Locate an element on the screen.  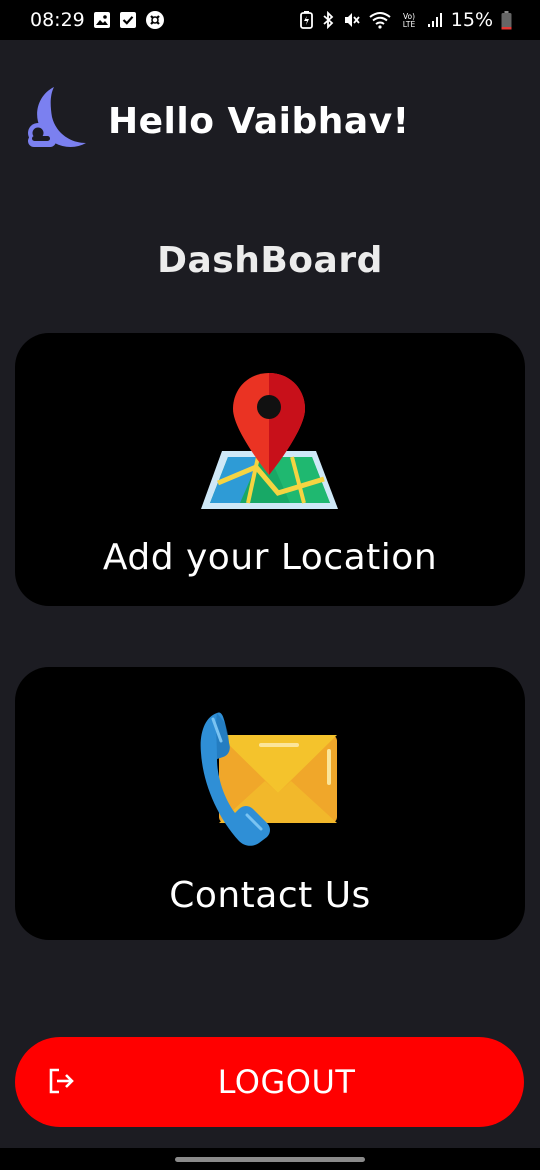
svg-text: LTE is located at coordinates (409, 24).